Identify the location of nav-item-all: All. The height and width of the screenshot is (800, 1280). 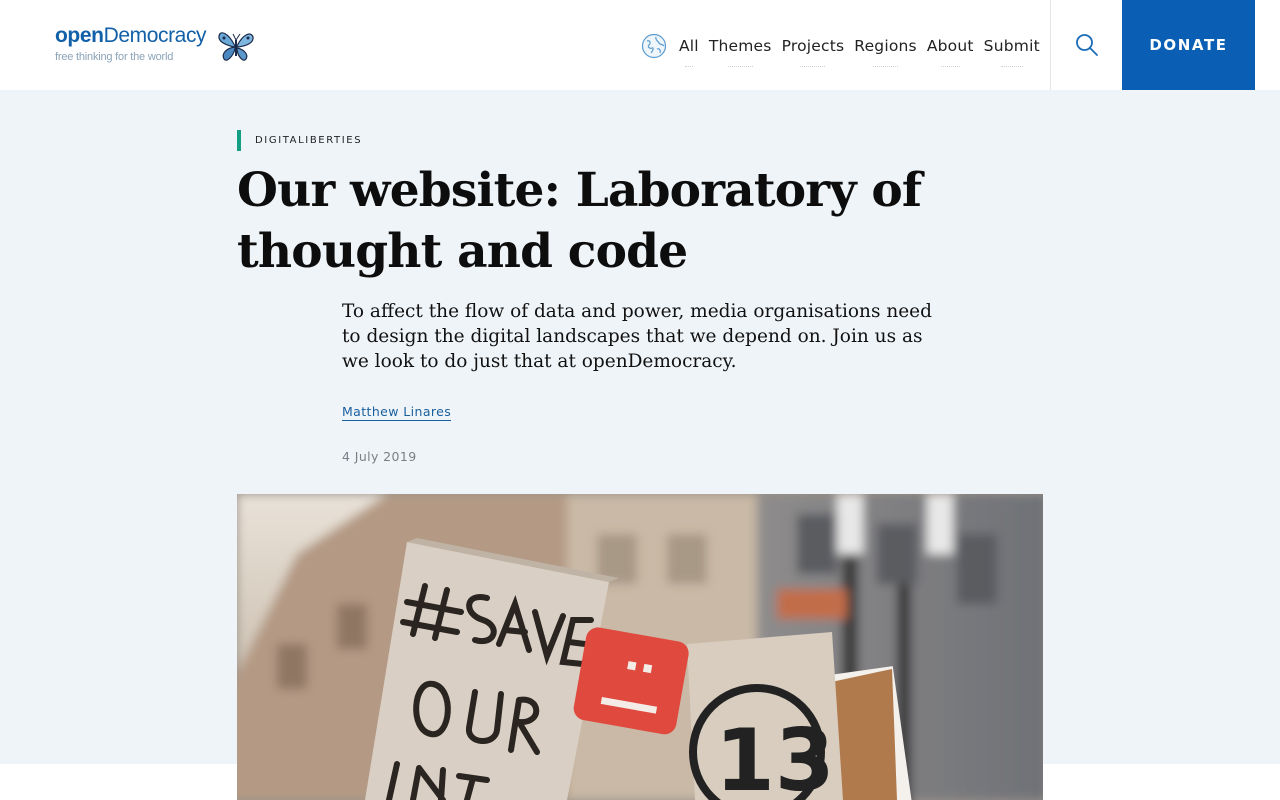
(689, 52).